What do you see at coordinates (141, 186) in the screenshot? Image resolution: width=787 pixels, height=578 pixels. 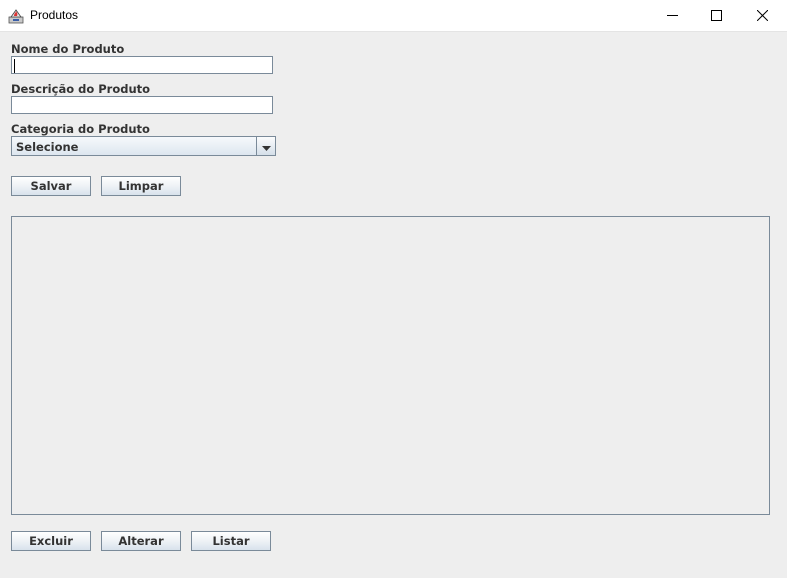 I see `limpar-button: Limpar` at bounding box center [141, 186].